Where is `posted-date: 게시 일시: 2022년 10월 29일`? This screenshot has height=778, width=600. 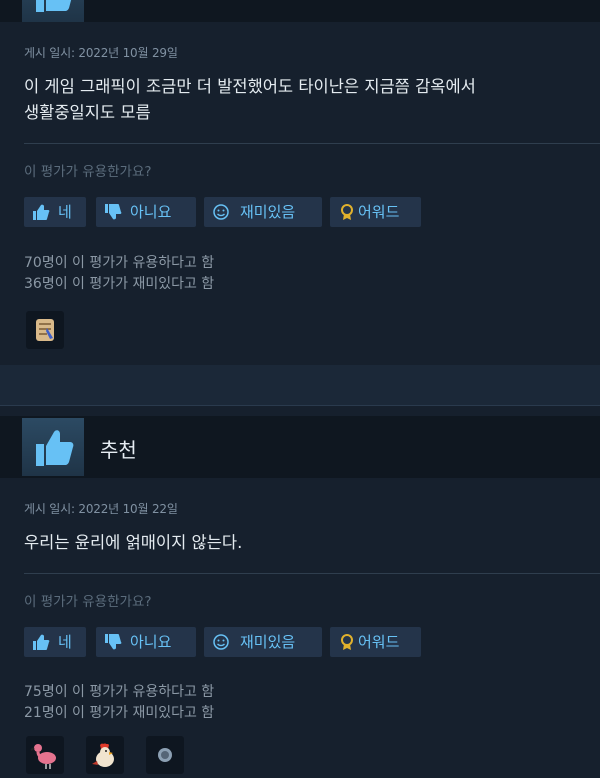
posted-date: 게시 일시: 2022년 10월 29일 is located at coordinates (101, 53).